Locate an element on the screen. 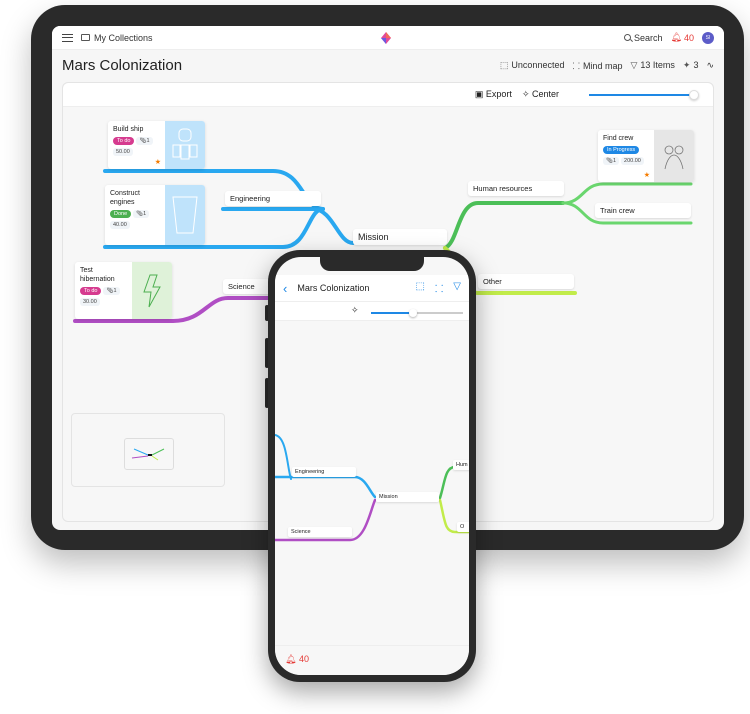 This screenshot has width=750, height=714. node-train-crew: Train crew is located at coordinates (643, 210).